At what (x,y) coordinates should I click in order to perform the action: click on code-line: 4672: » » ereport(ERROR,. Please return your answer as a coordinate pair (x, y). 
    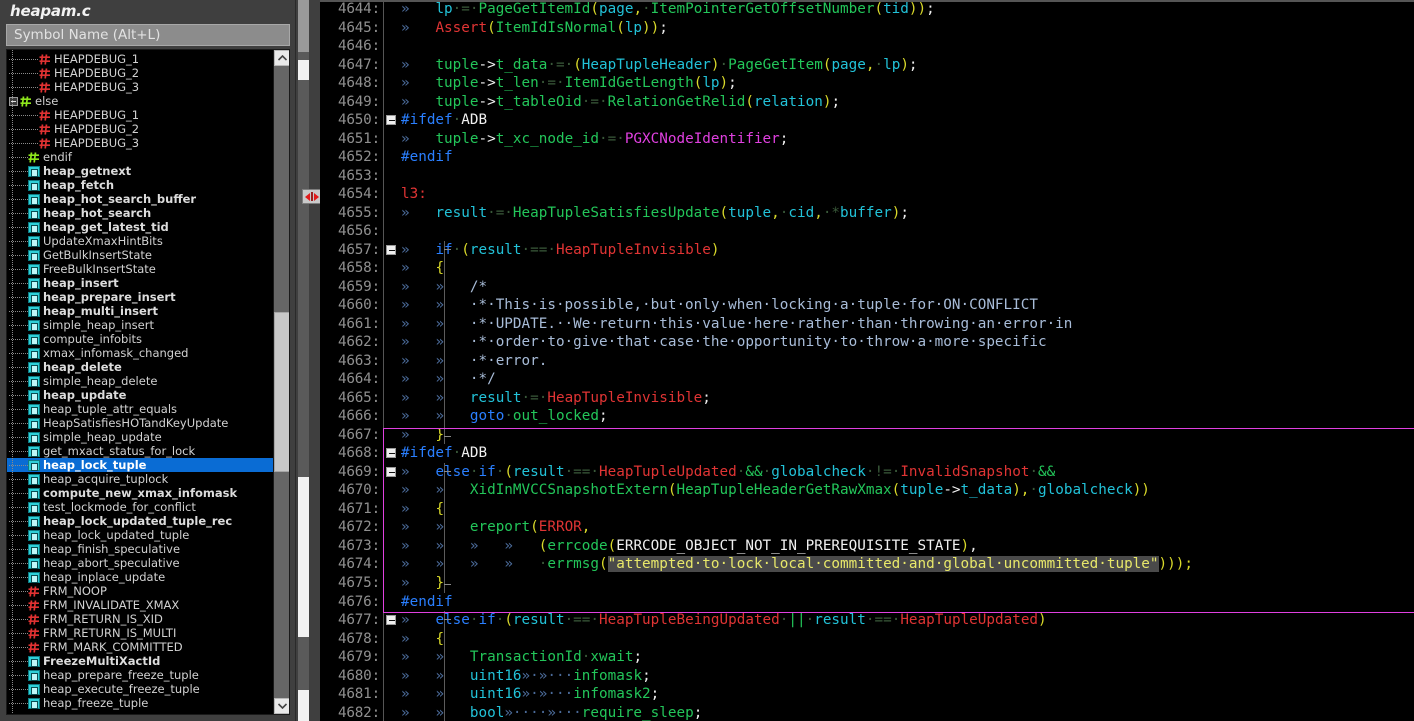
    Looking at the image, I should click on (867, 527).